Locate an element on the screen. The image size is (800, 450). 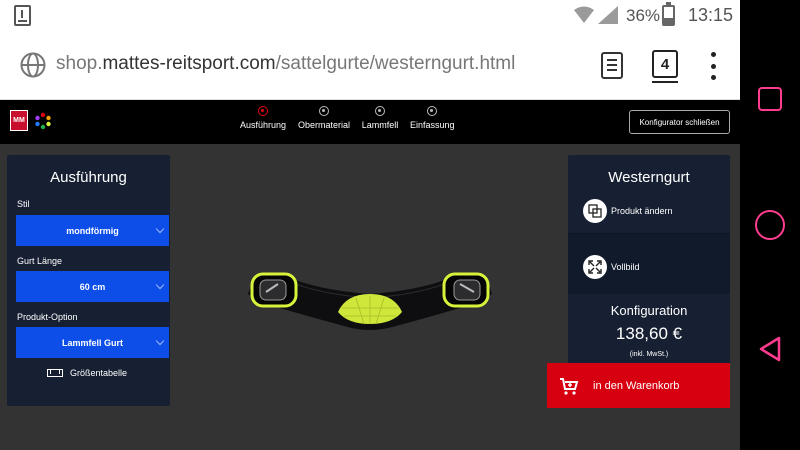
brand-logo: MM is located at coordinates (19, 120).